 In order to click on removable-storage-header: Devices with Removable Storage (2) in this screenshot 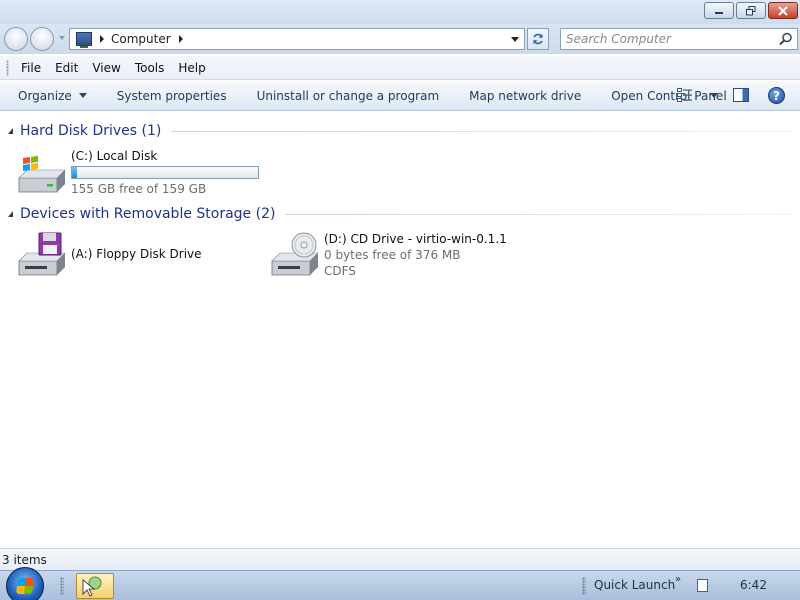, I will do `click(400, 214)`.